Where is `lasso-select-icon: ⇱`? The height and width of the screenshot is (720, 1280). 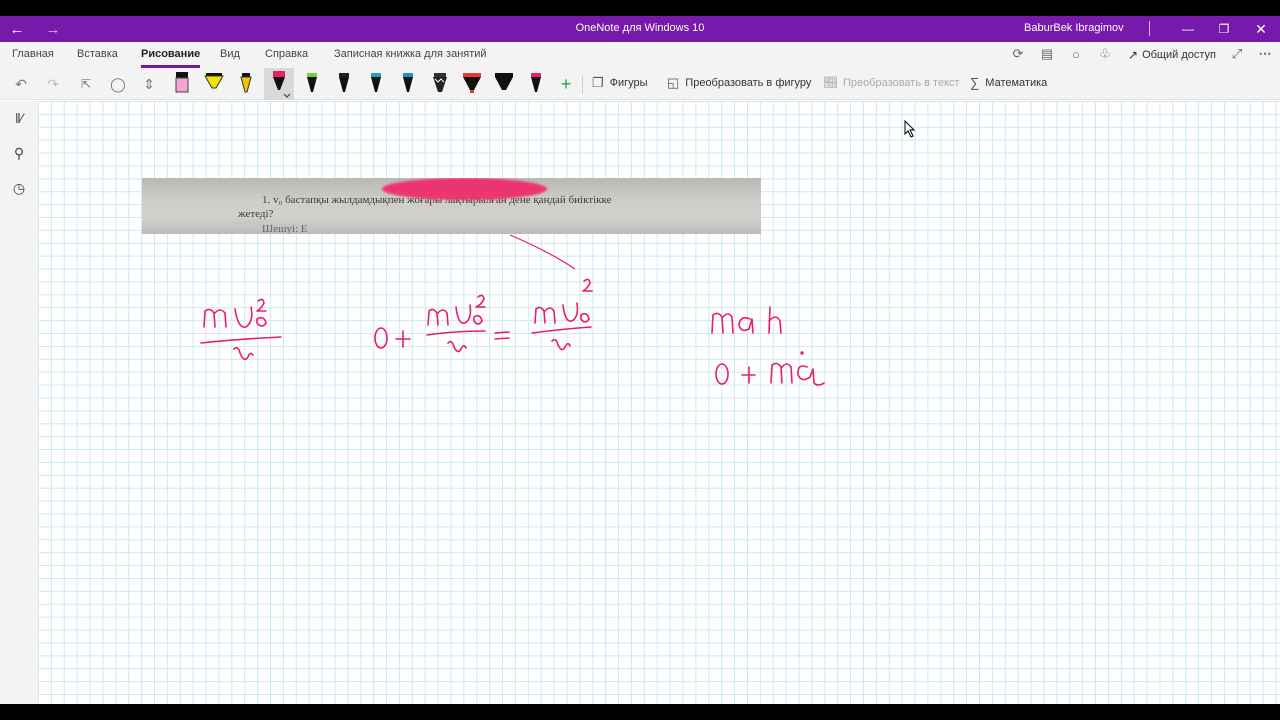 lasso-select-icon: ⇱ is located at coordinates (86, 84).